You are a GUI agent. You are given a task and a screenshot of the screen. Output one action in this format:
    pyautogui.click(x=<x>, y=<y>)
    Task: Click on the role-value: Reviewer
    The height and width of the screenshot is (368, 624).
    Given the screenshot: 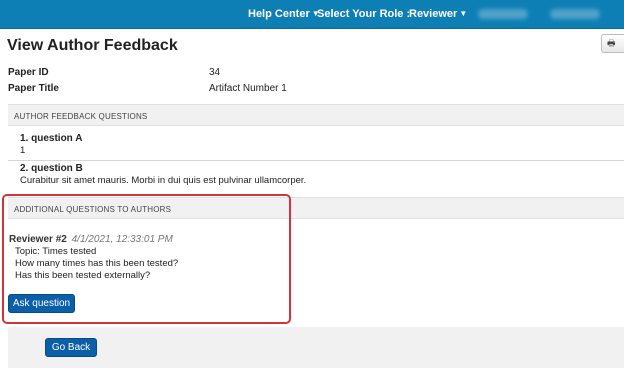 What is the action you would take?
    pyautogui.click(x=433, y=14)
    